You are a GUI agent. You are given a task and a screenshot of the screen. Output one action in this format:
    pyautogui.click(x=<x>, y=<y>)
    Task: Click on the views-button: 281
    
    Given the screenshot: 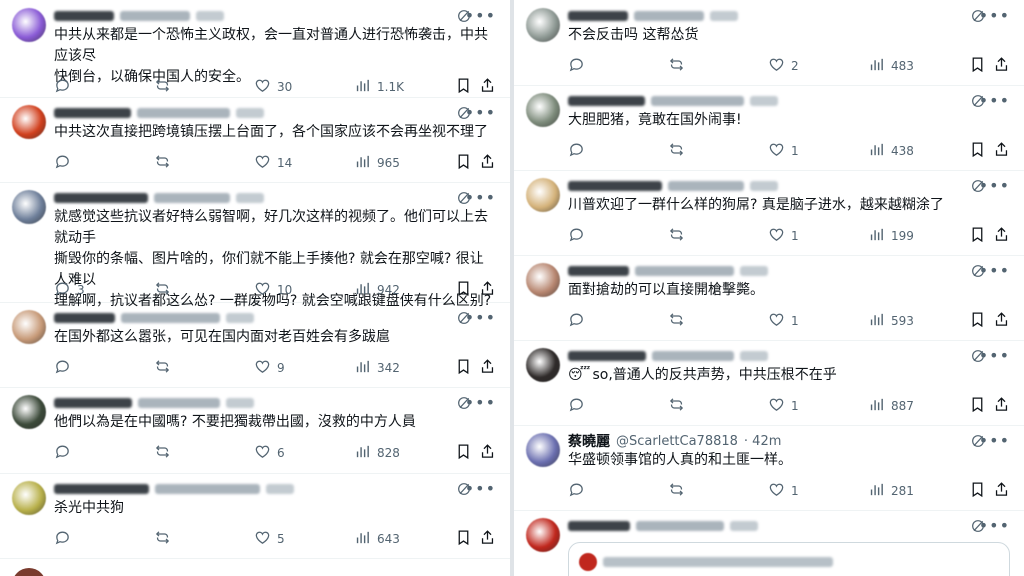 What is the action you would take?
    pyautogui.click(x=891, y=491)
    